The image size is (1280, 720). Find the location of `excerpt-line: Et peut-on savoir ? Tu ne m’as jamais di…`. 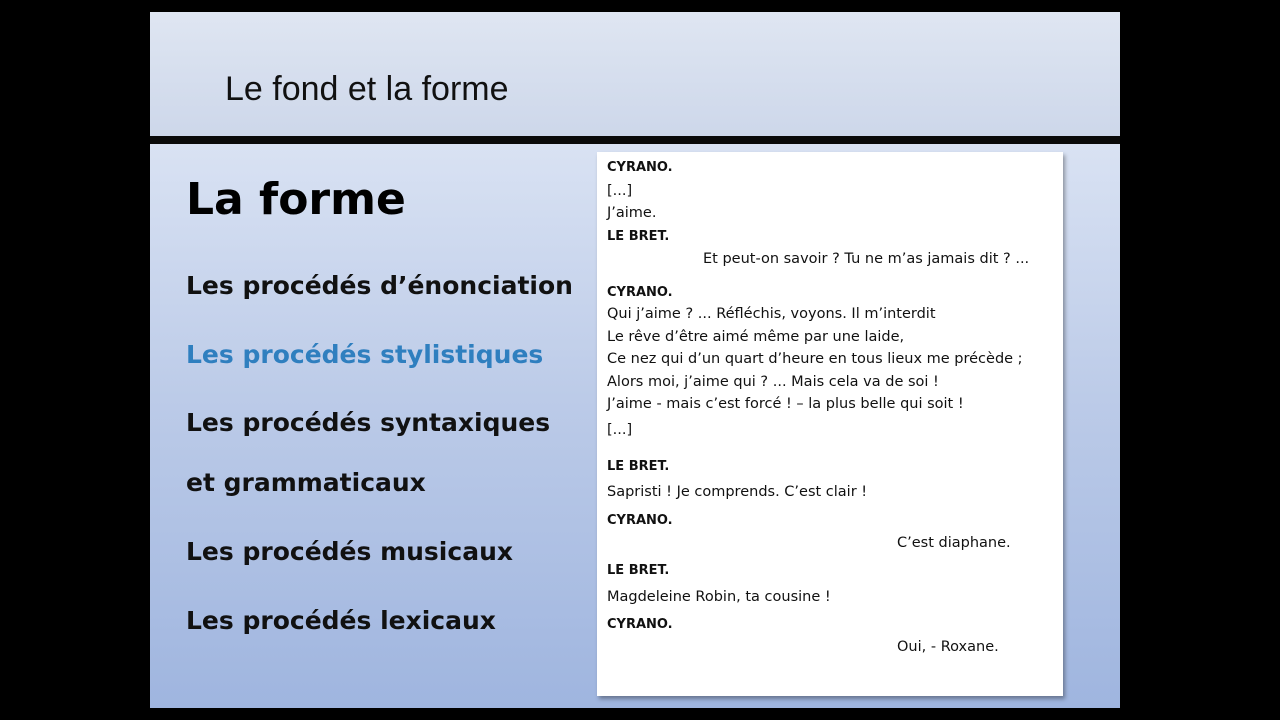

excerpt-line: Et peut-on savoir ? Tu ne m’as jamais di… is located at coordinates (866, 259).